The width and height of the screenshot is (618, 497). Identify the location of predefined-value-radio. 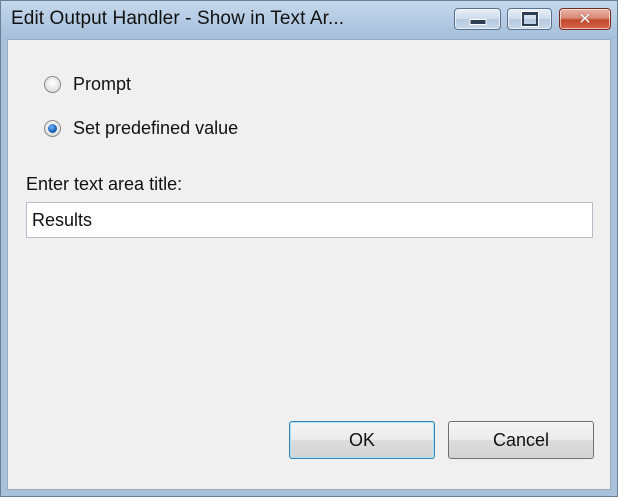
(52, 128).